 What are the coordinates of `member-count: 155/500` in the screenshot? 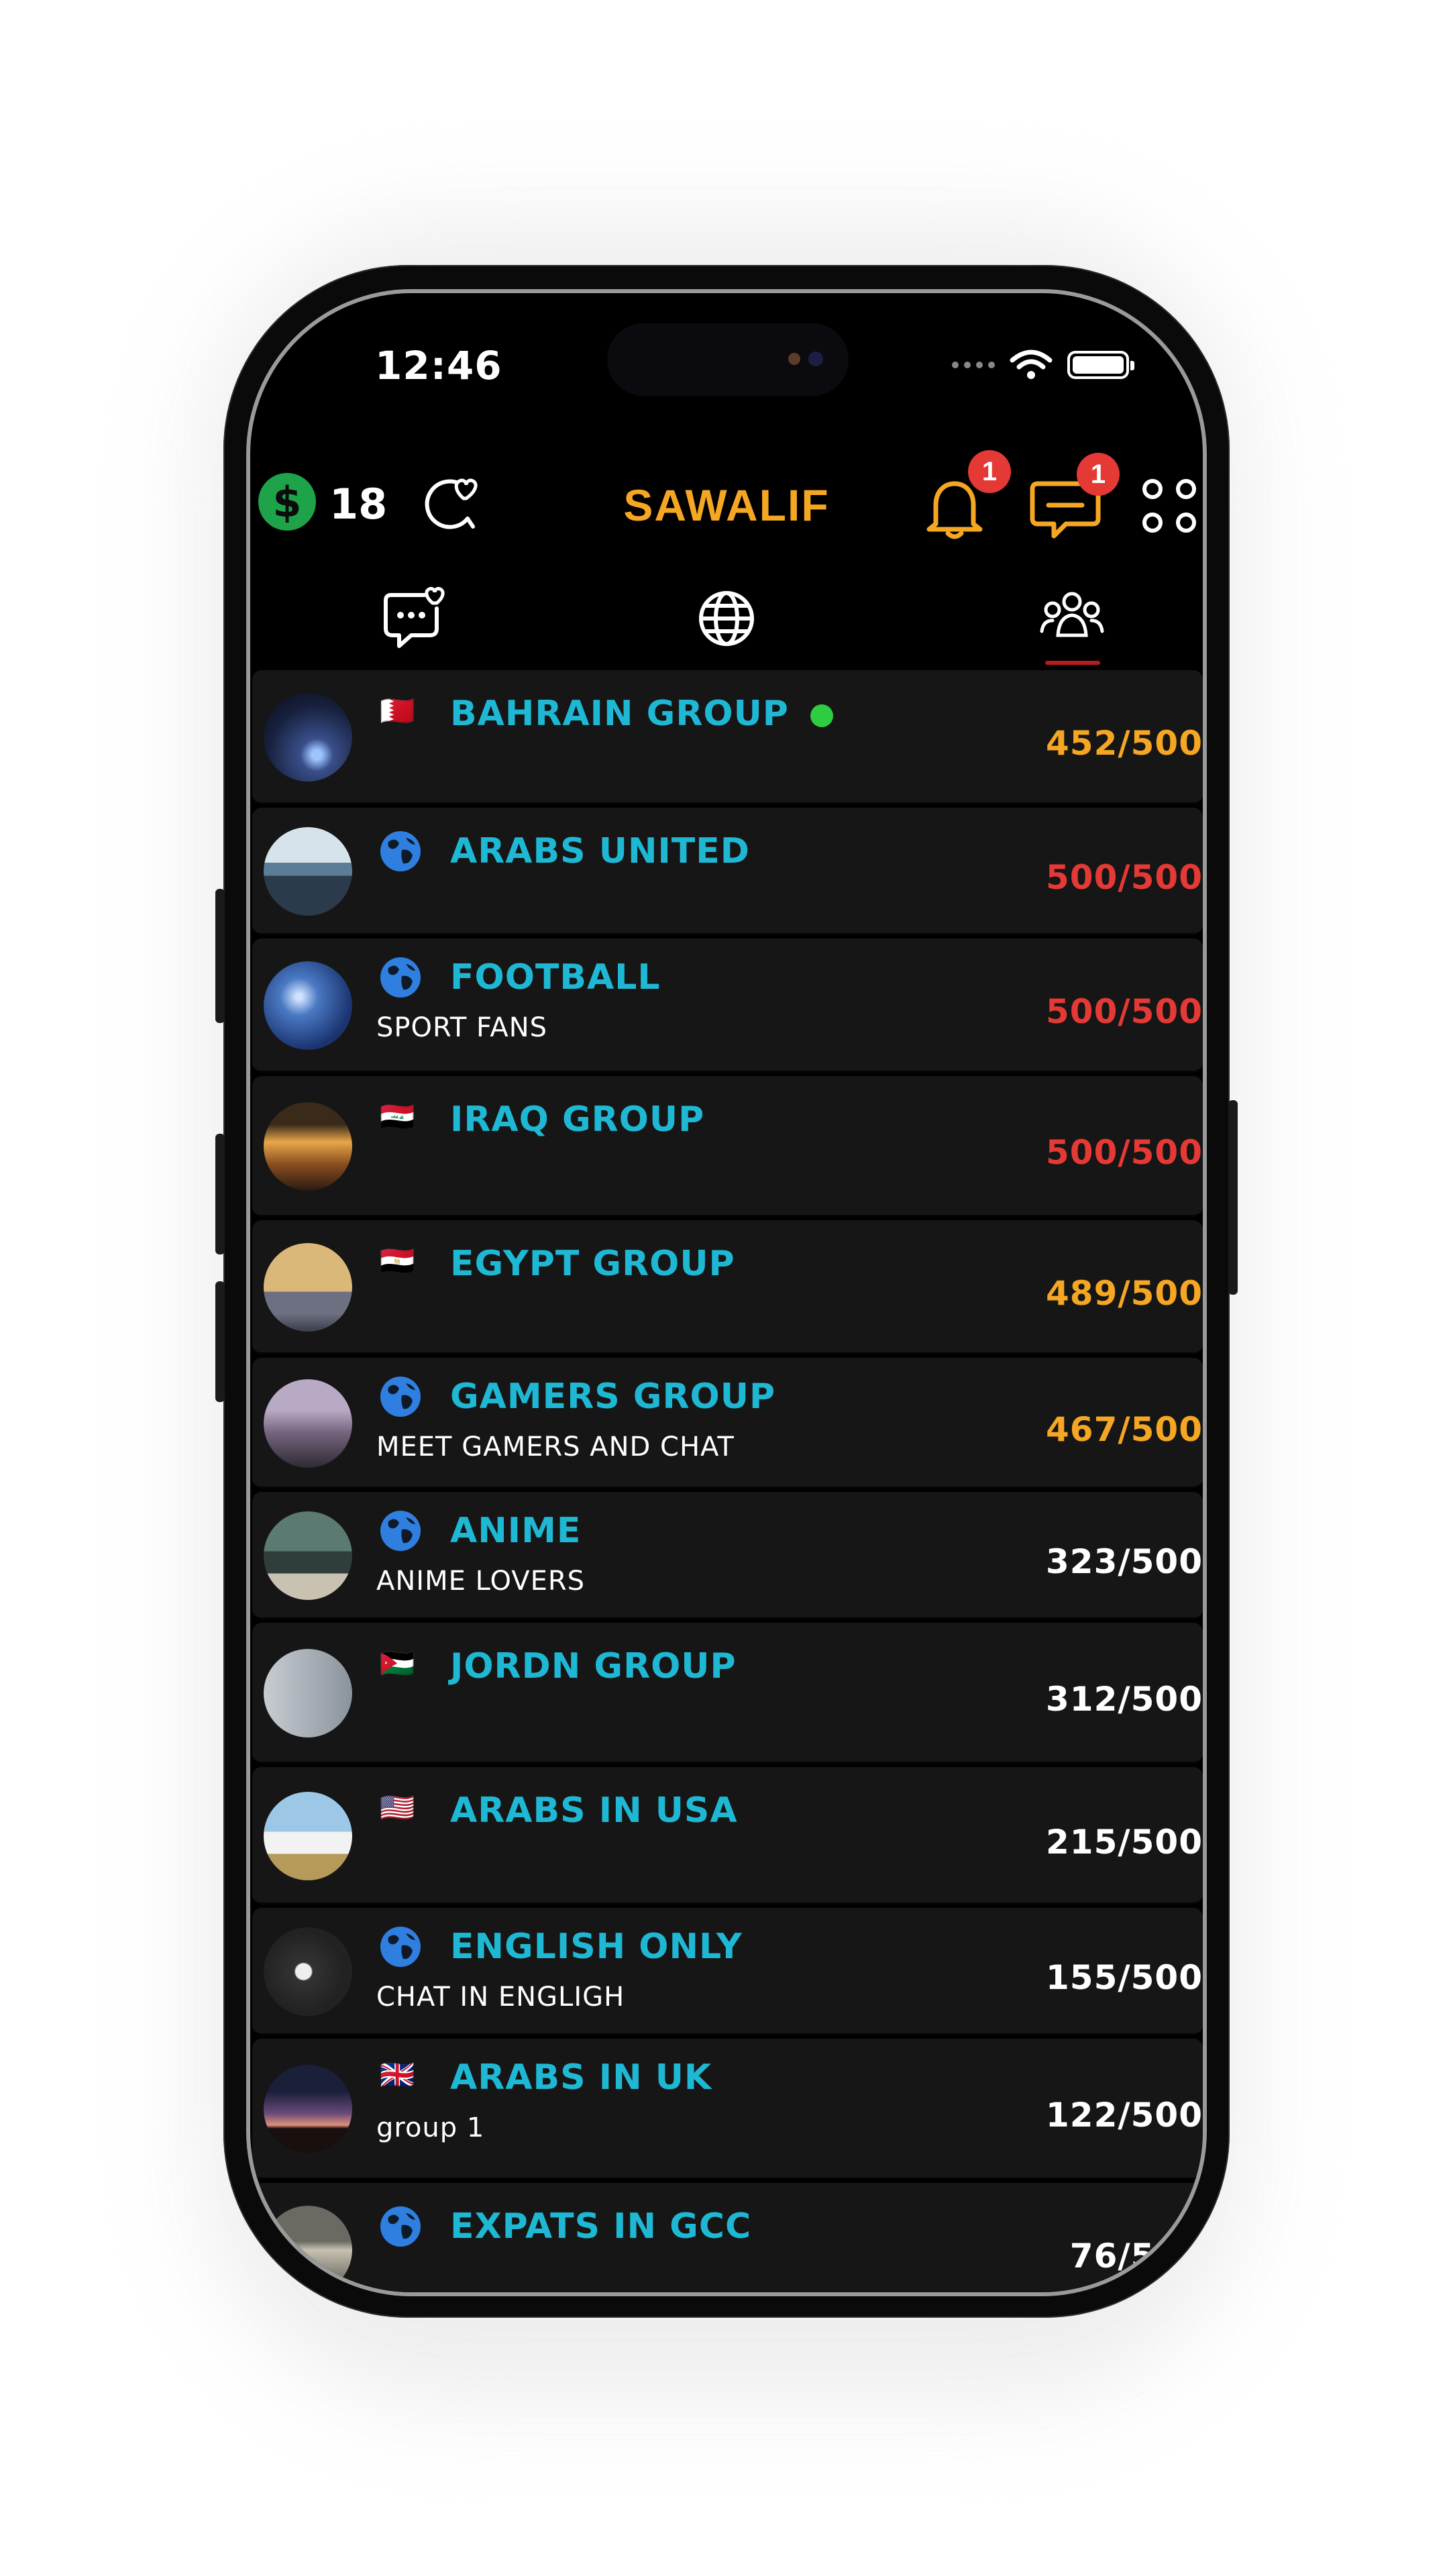 It's located at (1124, 1977).